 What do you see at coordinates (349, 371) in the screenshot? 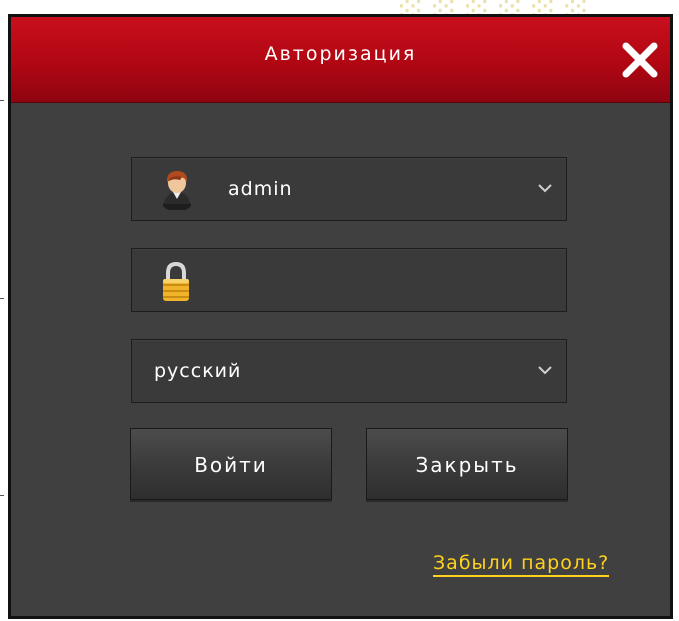
I see `language-select: русский` at bounding box center [349, 371].